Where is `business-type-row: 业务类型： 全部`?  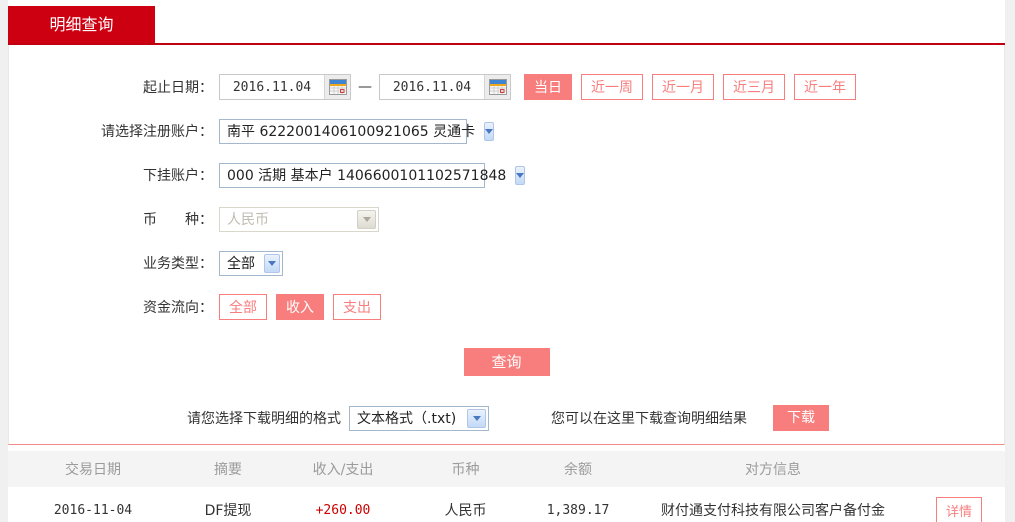
business-type-row: 业务类型： 全部 is located at coordinates (506, 263).